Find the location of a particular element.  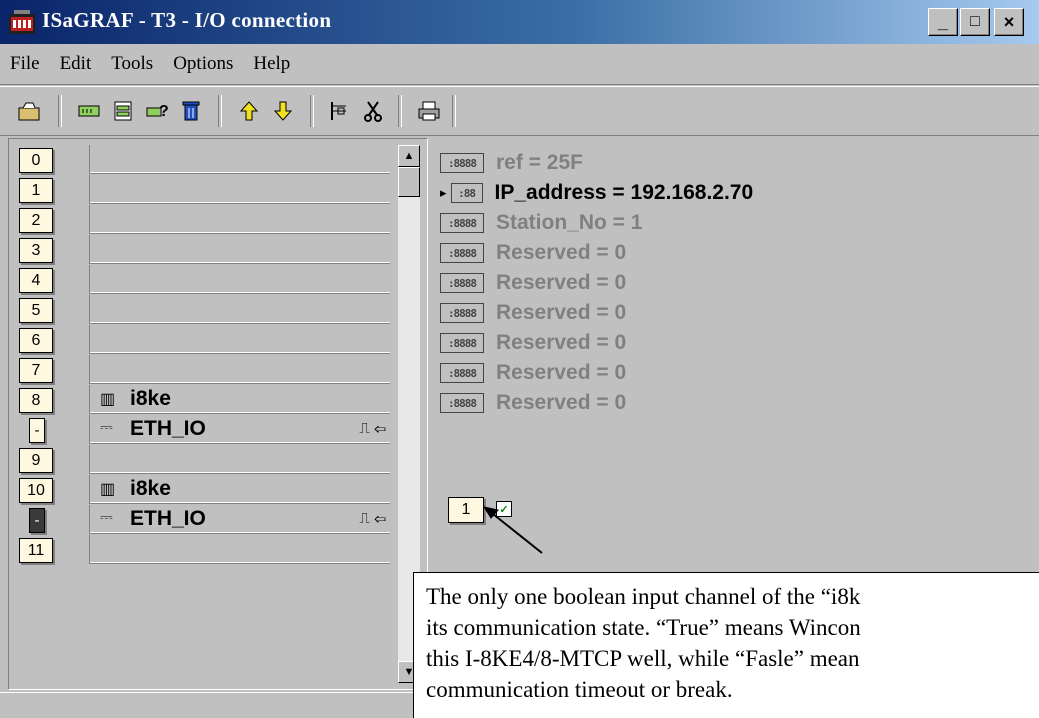

slot-row: 10 ▥ i8ke is located at coordinates (204, 490).